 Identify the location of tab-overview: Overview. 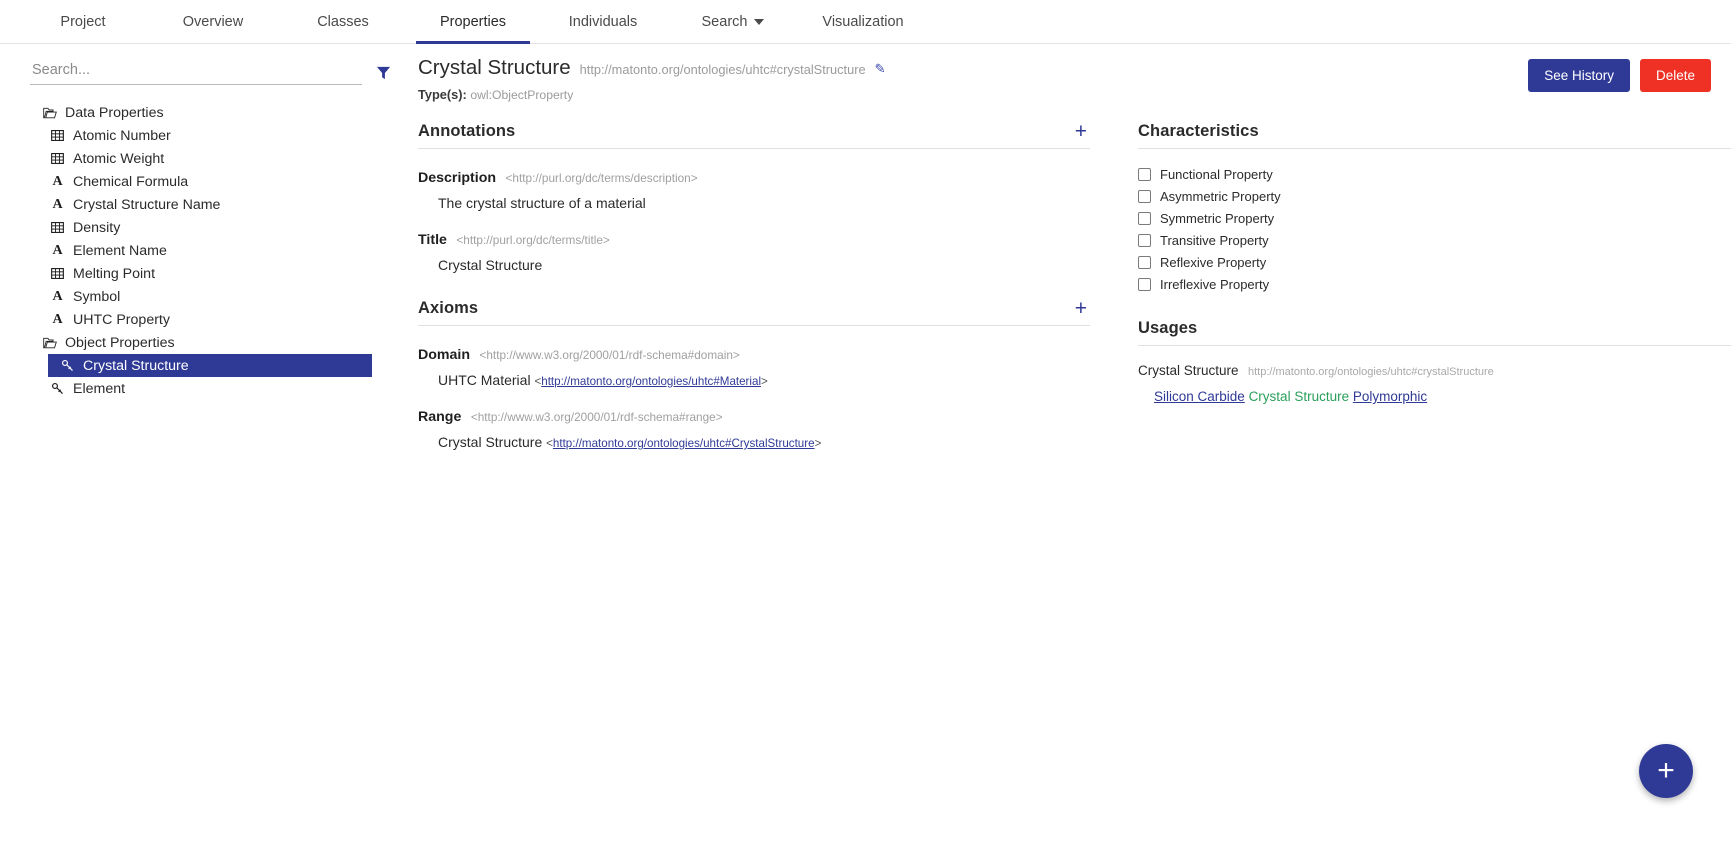
(213, 21).